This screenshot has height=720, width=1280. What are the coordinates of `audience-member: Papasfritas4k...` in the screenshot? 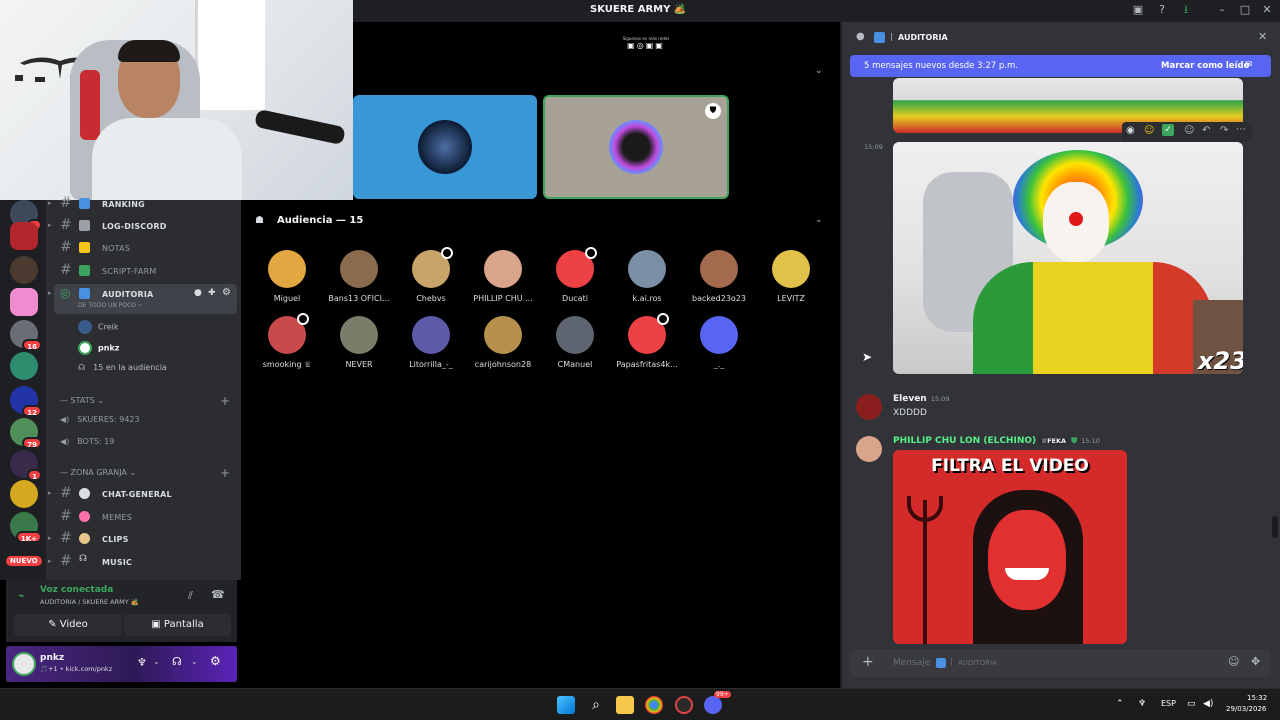 It's located at (647, 341).